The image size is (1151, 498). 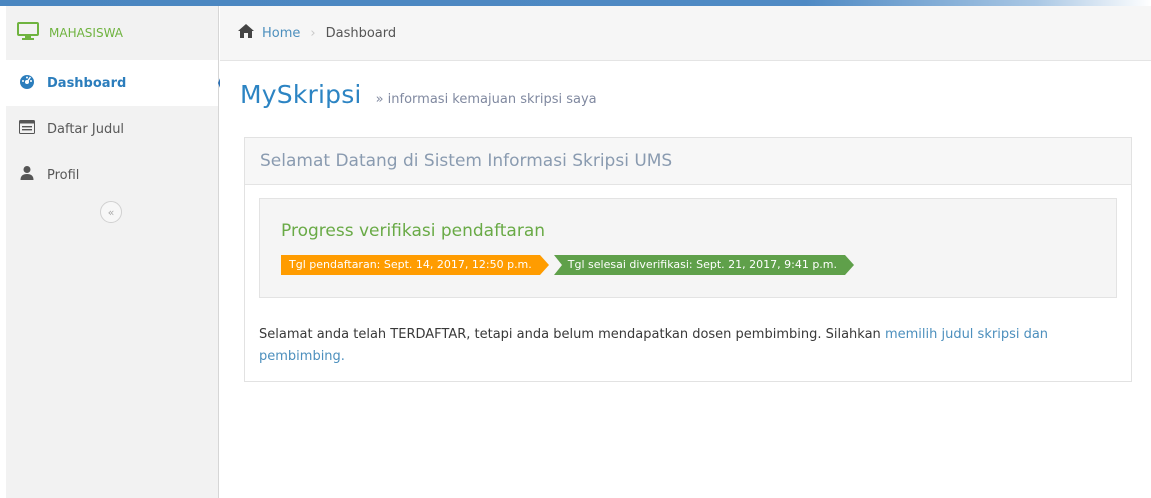 What do you see at coordinates (86, 129) in the screenshot?
I see `sidebar-item-label: Daftar Judul` at bounding box center [86, 129].